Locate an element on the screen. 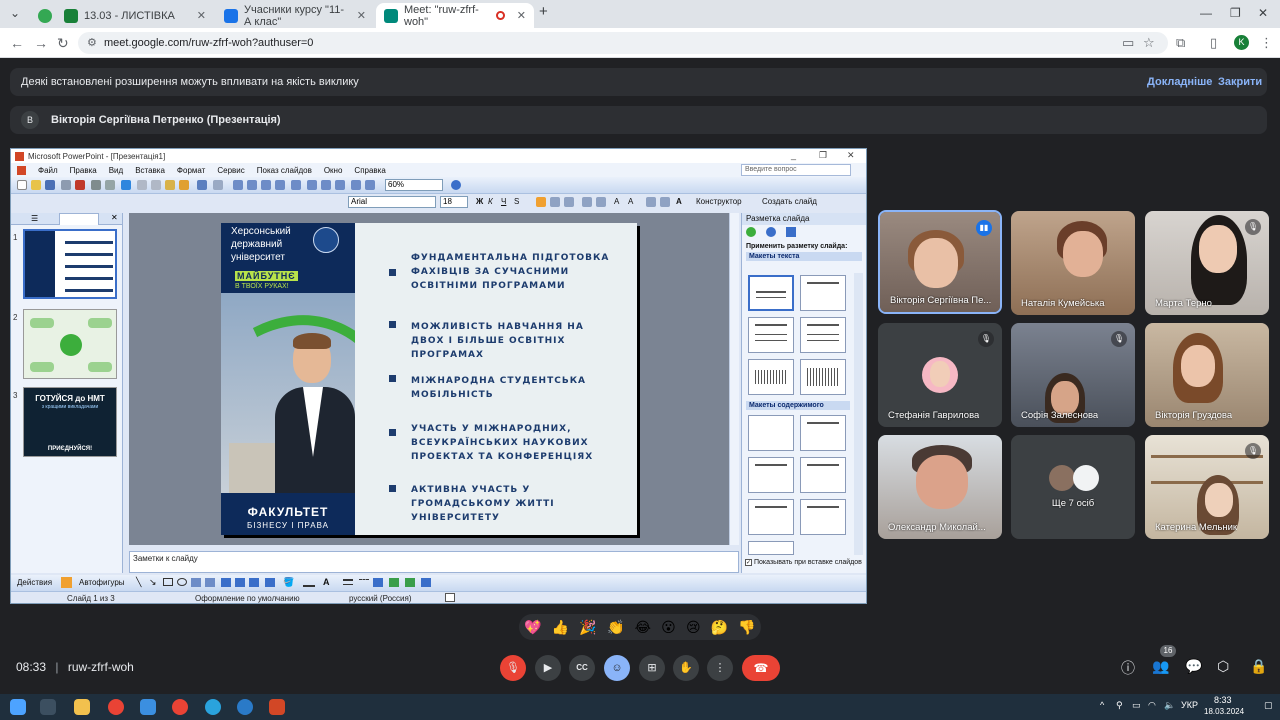 The image size is (1280, 720). layout-vertical-text is located at coordinates (771, 377).